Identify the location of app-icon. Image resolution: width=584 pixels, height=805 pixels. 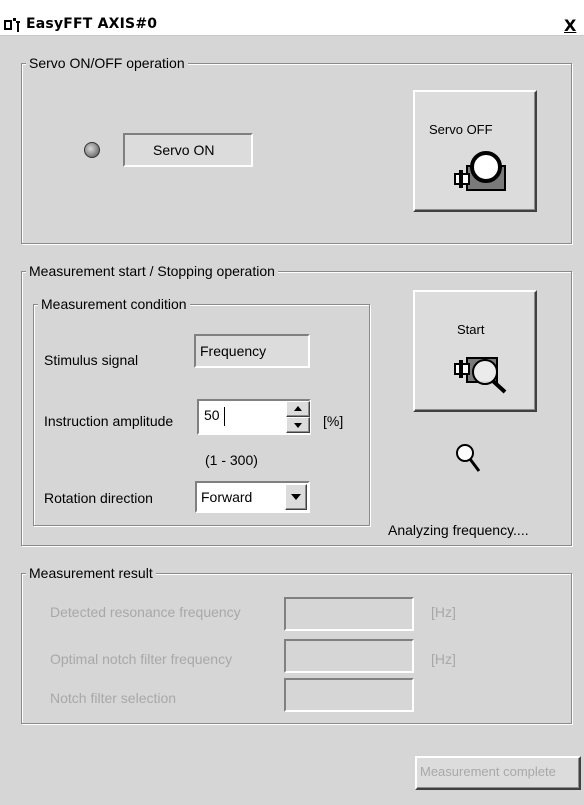
(12, 25).